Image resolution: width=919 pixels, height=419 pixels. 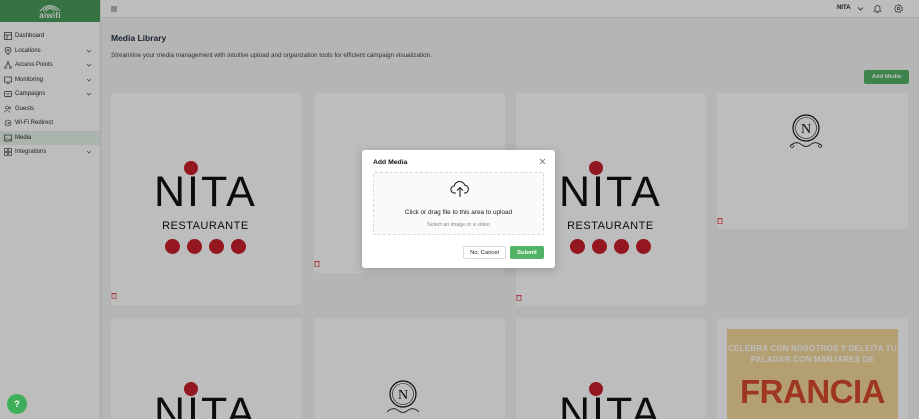 What do you see at coordinates (390, 162) in the screenshot?
I see `modal-title: Add Media` at bounding box center [390, 162].